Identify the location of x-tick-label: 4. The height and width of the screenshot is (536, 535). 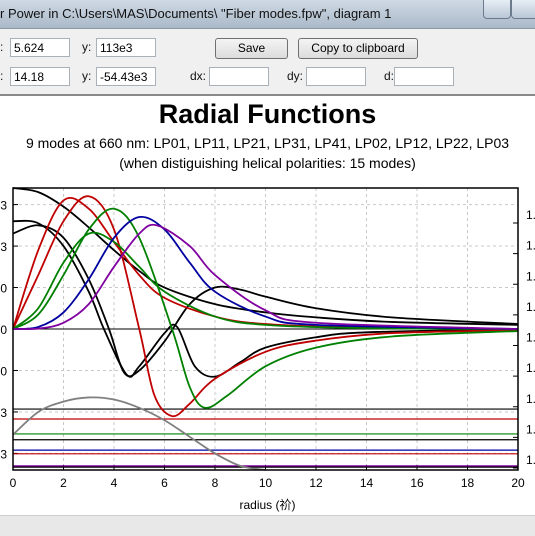
(114, 483).